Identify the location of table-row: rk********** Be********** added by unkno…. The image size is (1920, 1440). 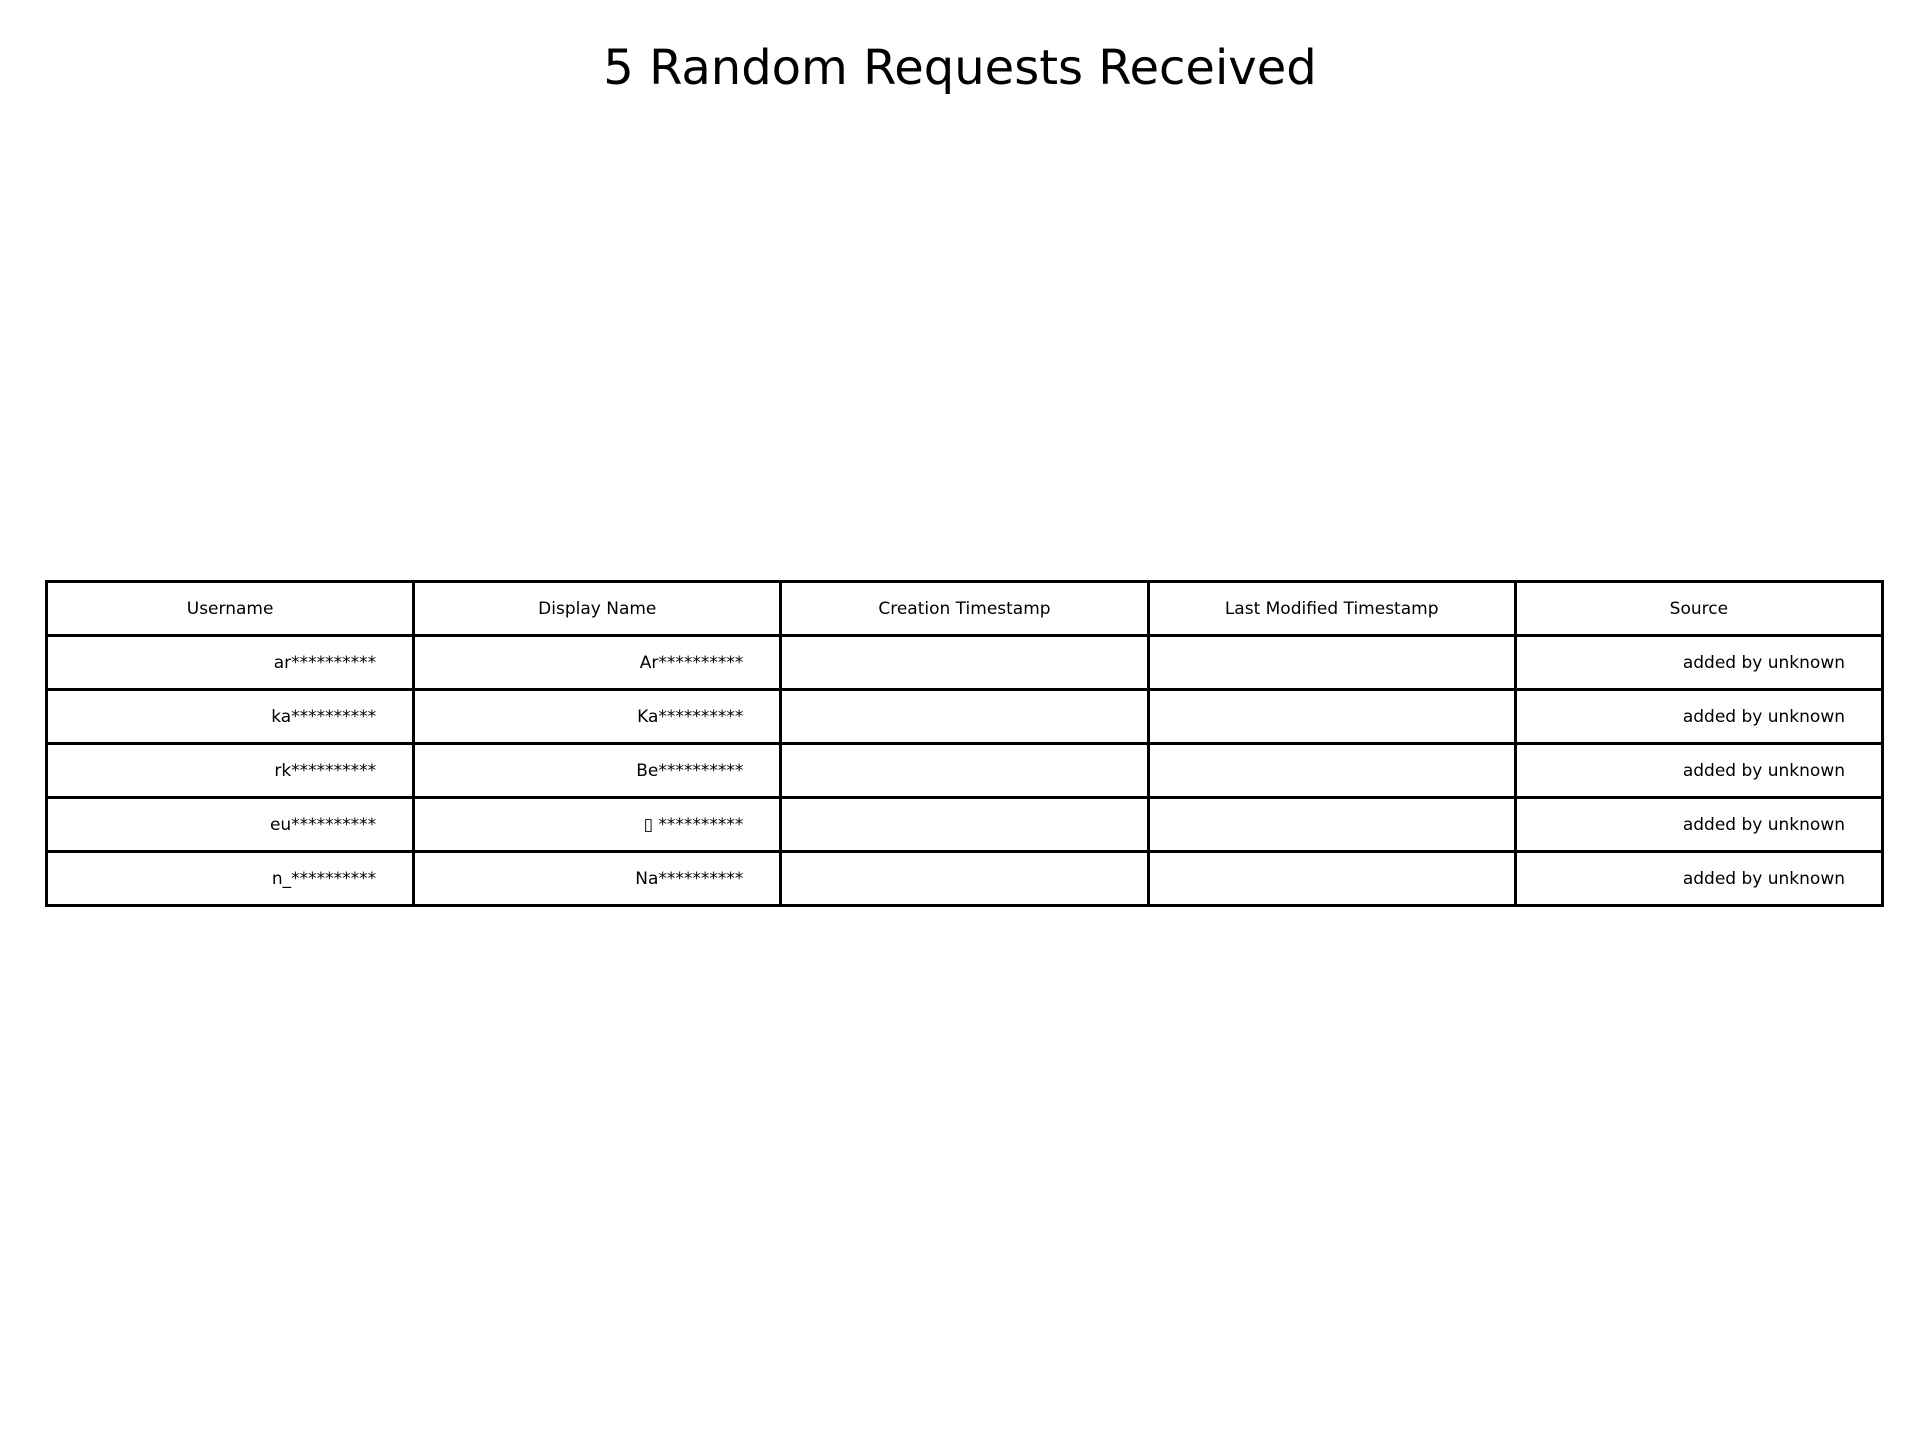
(964, 770).